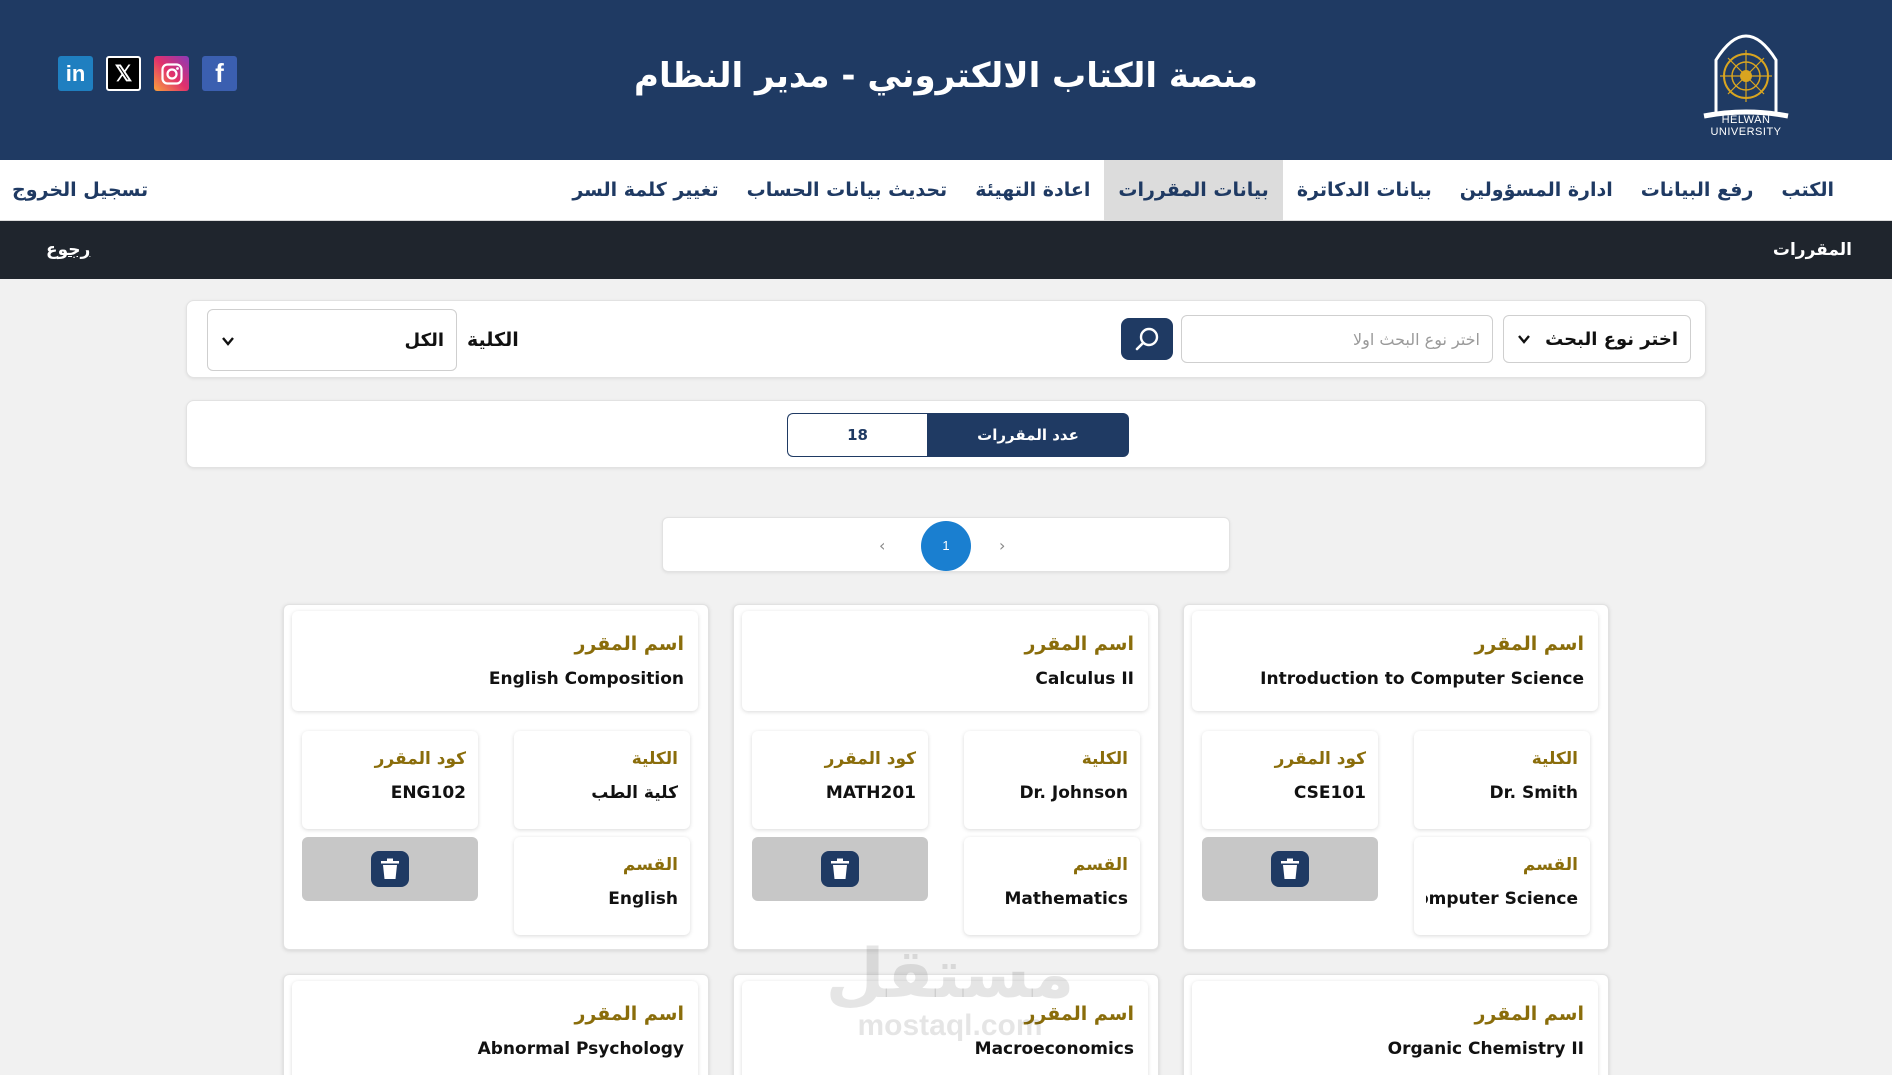  What do you see at coordinates (1066, 899) in the screenshot?
I see `course-department-value: Mathematics` at bounding box center [1066, 899].